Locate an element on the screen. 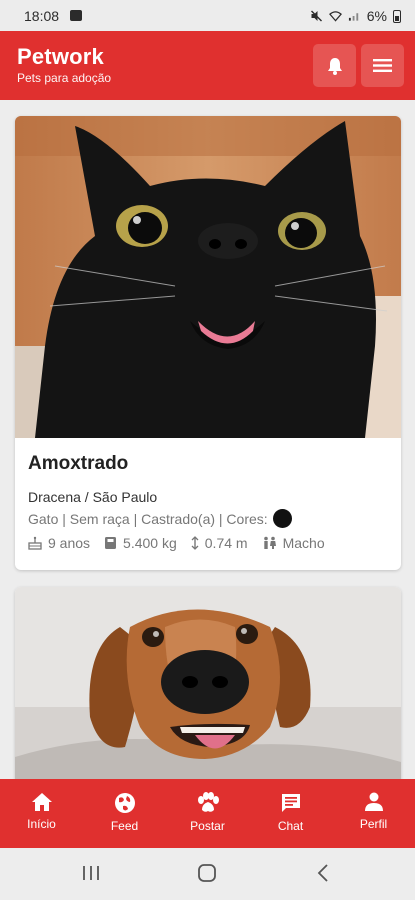 Image resolution: width=415 pixels, height=900 pixels. battery-icon is located at coordinates (397, 16).